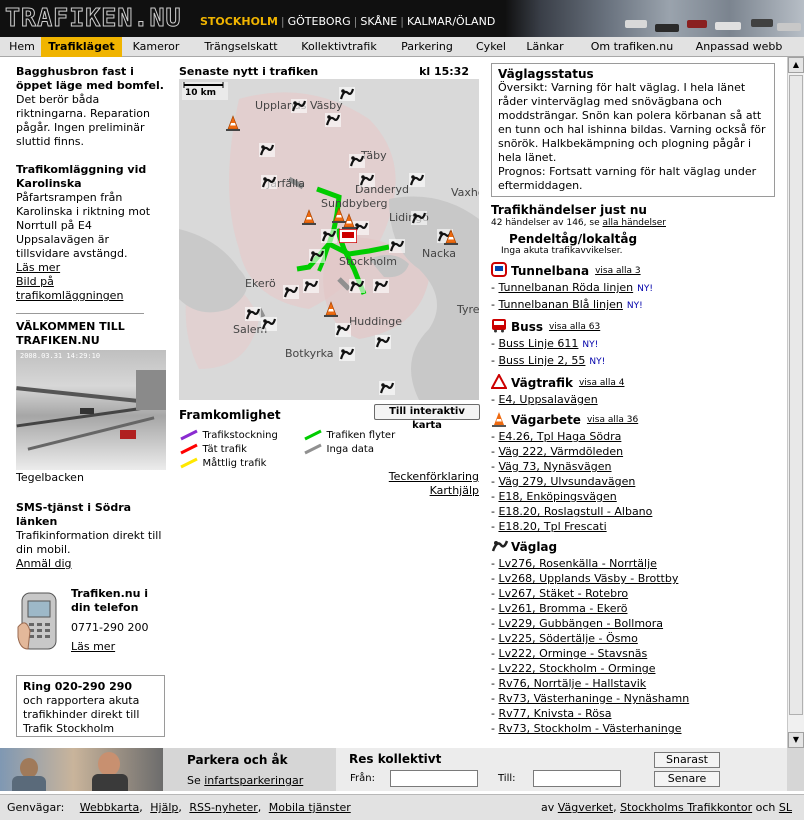  What do you see at coordinates (44, 563) in the screenshot?
I see `sms-signup-link: Anmäl dig` at bounding box center [44, 563].